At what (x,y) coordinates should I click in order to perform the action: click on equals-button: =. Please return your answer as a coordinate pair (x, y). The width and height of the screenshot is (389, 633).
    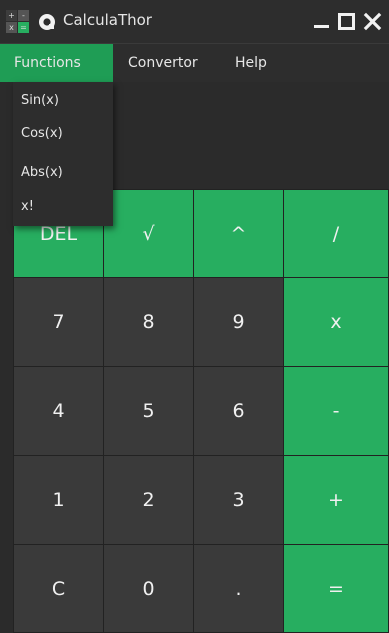
    Looking at the image, I should click on (336, 588).